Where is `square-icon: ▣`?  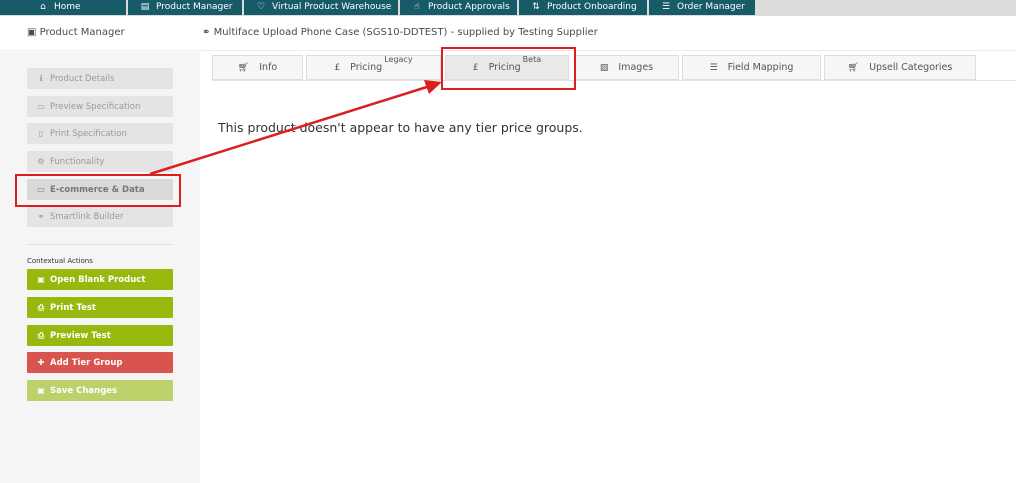 square-icon: ▣ is located at coordinates (41, 279).